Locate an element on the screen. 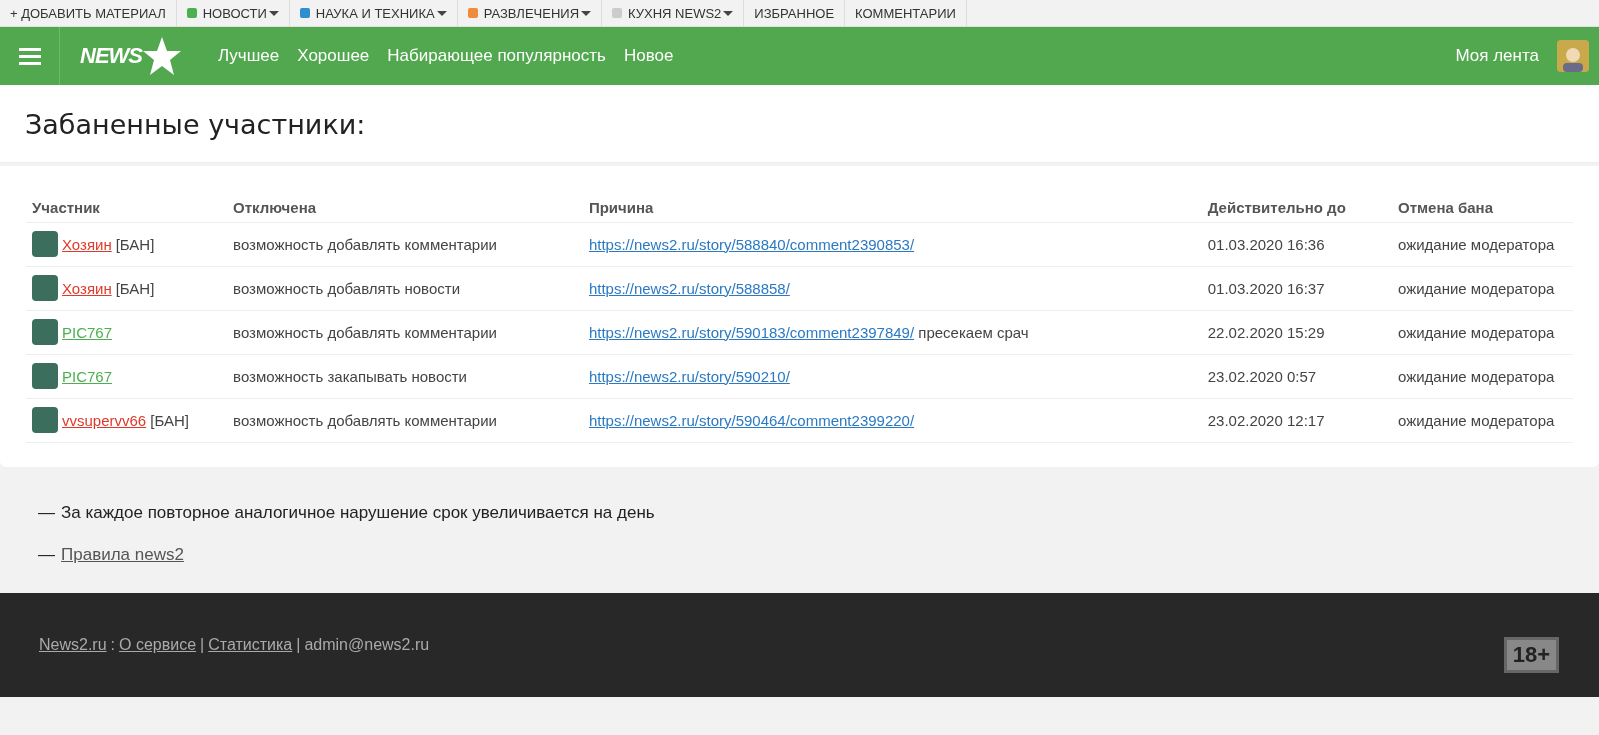 This screenshot has width=1599, height=735. nav-link: Лучшее is located at coordinates (249, 56).